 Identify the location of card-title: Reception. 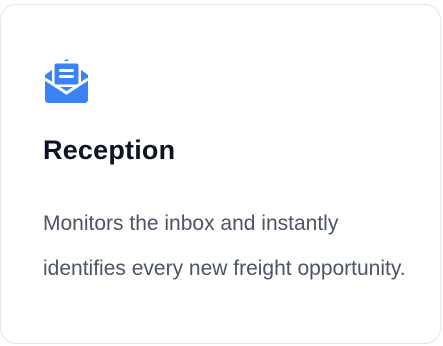
(109, 150).